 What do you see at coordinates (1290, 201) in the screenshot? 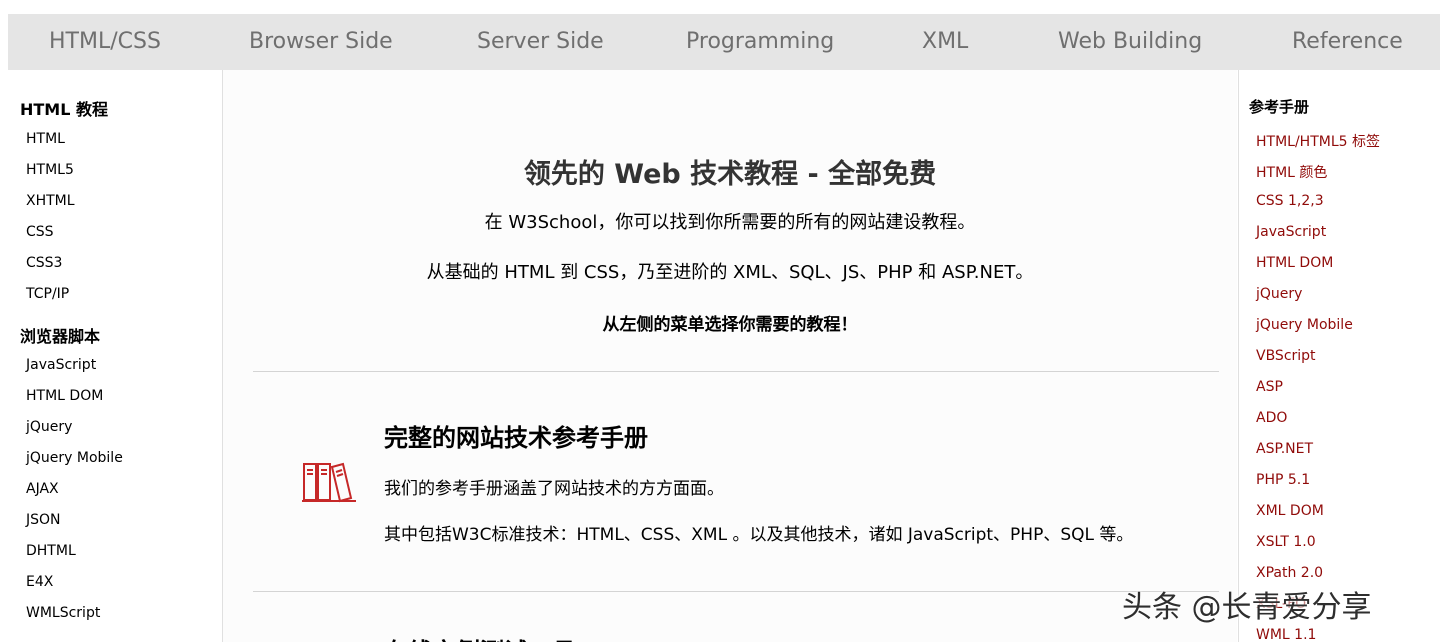
I see `reference-link-css: CSS 1,2,3` at bounding box center [1290, 201].